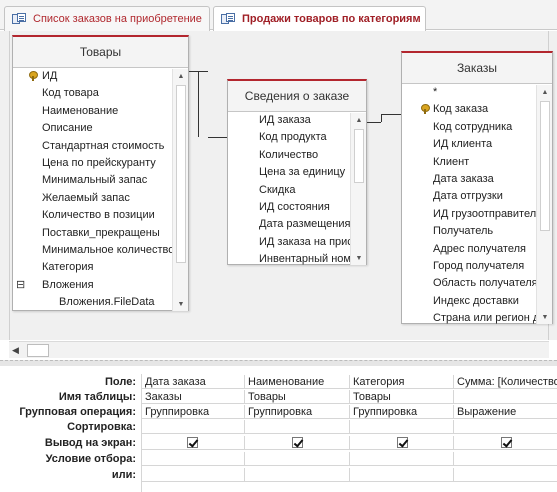 Image resolution: width=557 pixels, height=492 pixels. Describe the element at coordinates (297, 224) in the screenshot. I see `table-field: Дата размещения` at that location.